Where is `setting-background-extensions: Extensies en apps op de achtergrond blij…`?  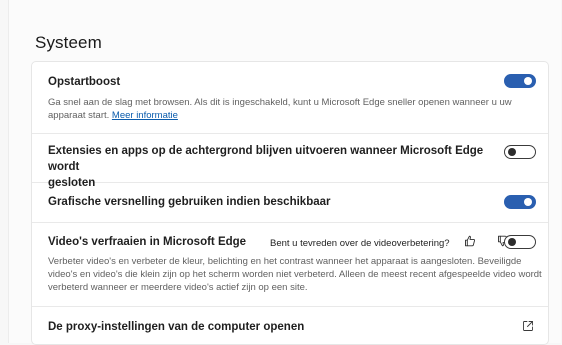
setting-background-extensions: Extensies en apps op de achtergrond blij… is located at coordinates (290, 161).